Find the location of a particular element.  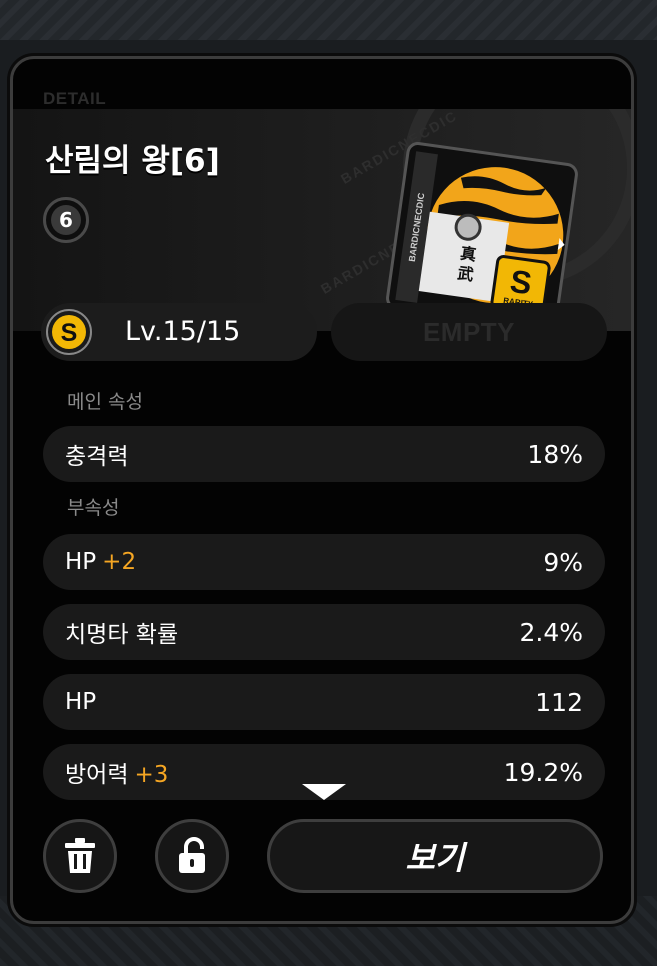

slot-badge: 6 is located at coordinates (66, 220).